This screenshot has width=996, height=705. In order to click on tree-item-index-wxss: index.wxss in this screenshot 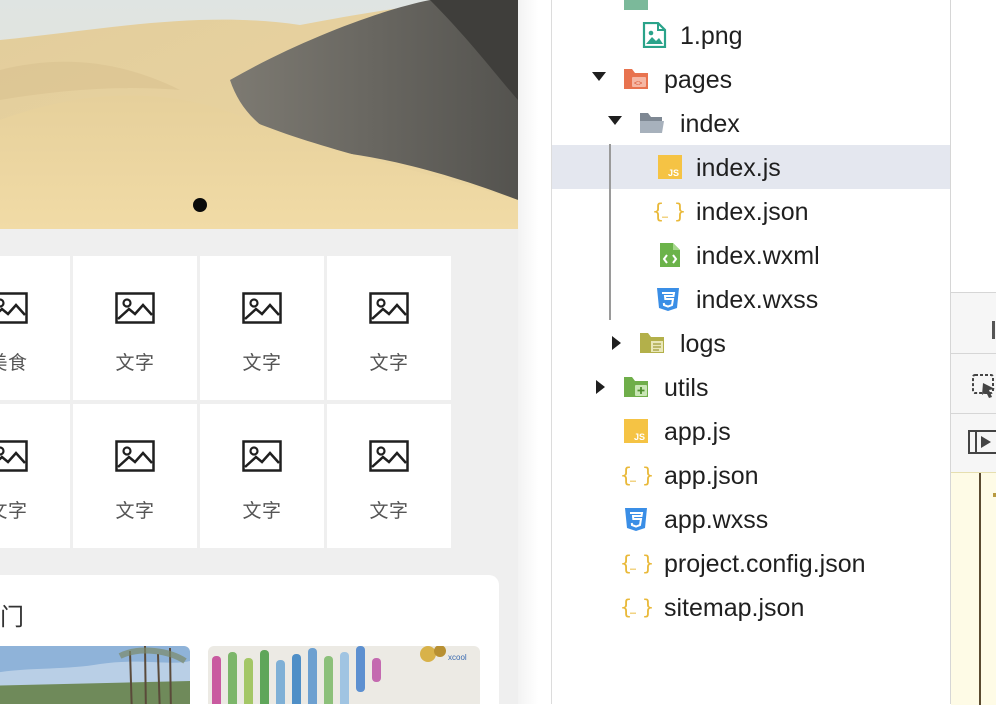, I will do `click(751, 299)`.